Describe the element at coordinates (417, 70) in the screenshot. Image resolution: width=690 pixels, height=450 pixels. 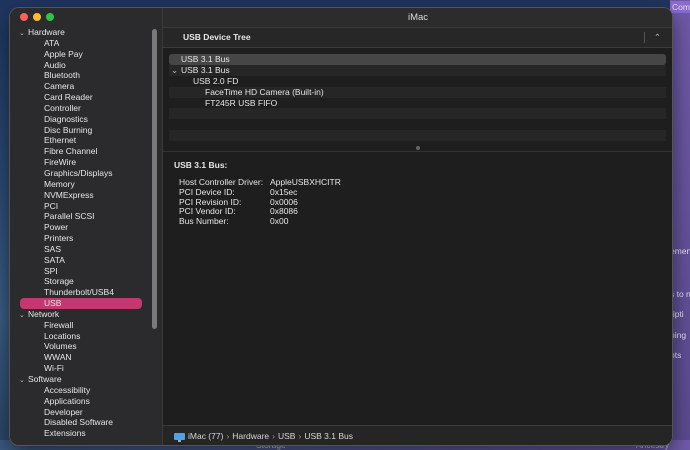
I see `tree-row: ⌄ USB 3.1 Bus` at that location.